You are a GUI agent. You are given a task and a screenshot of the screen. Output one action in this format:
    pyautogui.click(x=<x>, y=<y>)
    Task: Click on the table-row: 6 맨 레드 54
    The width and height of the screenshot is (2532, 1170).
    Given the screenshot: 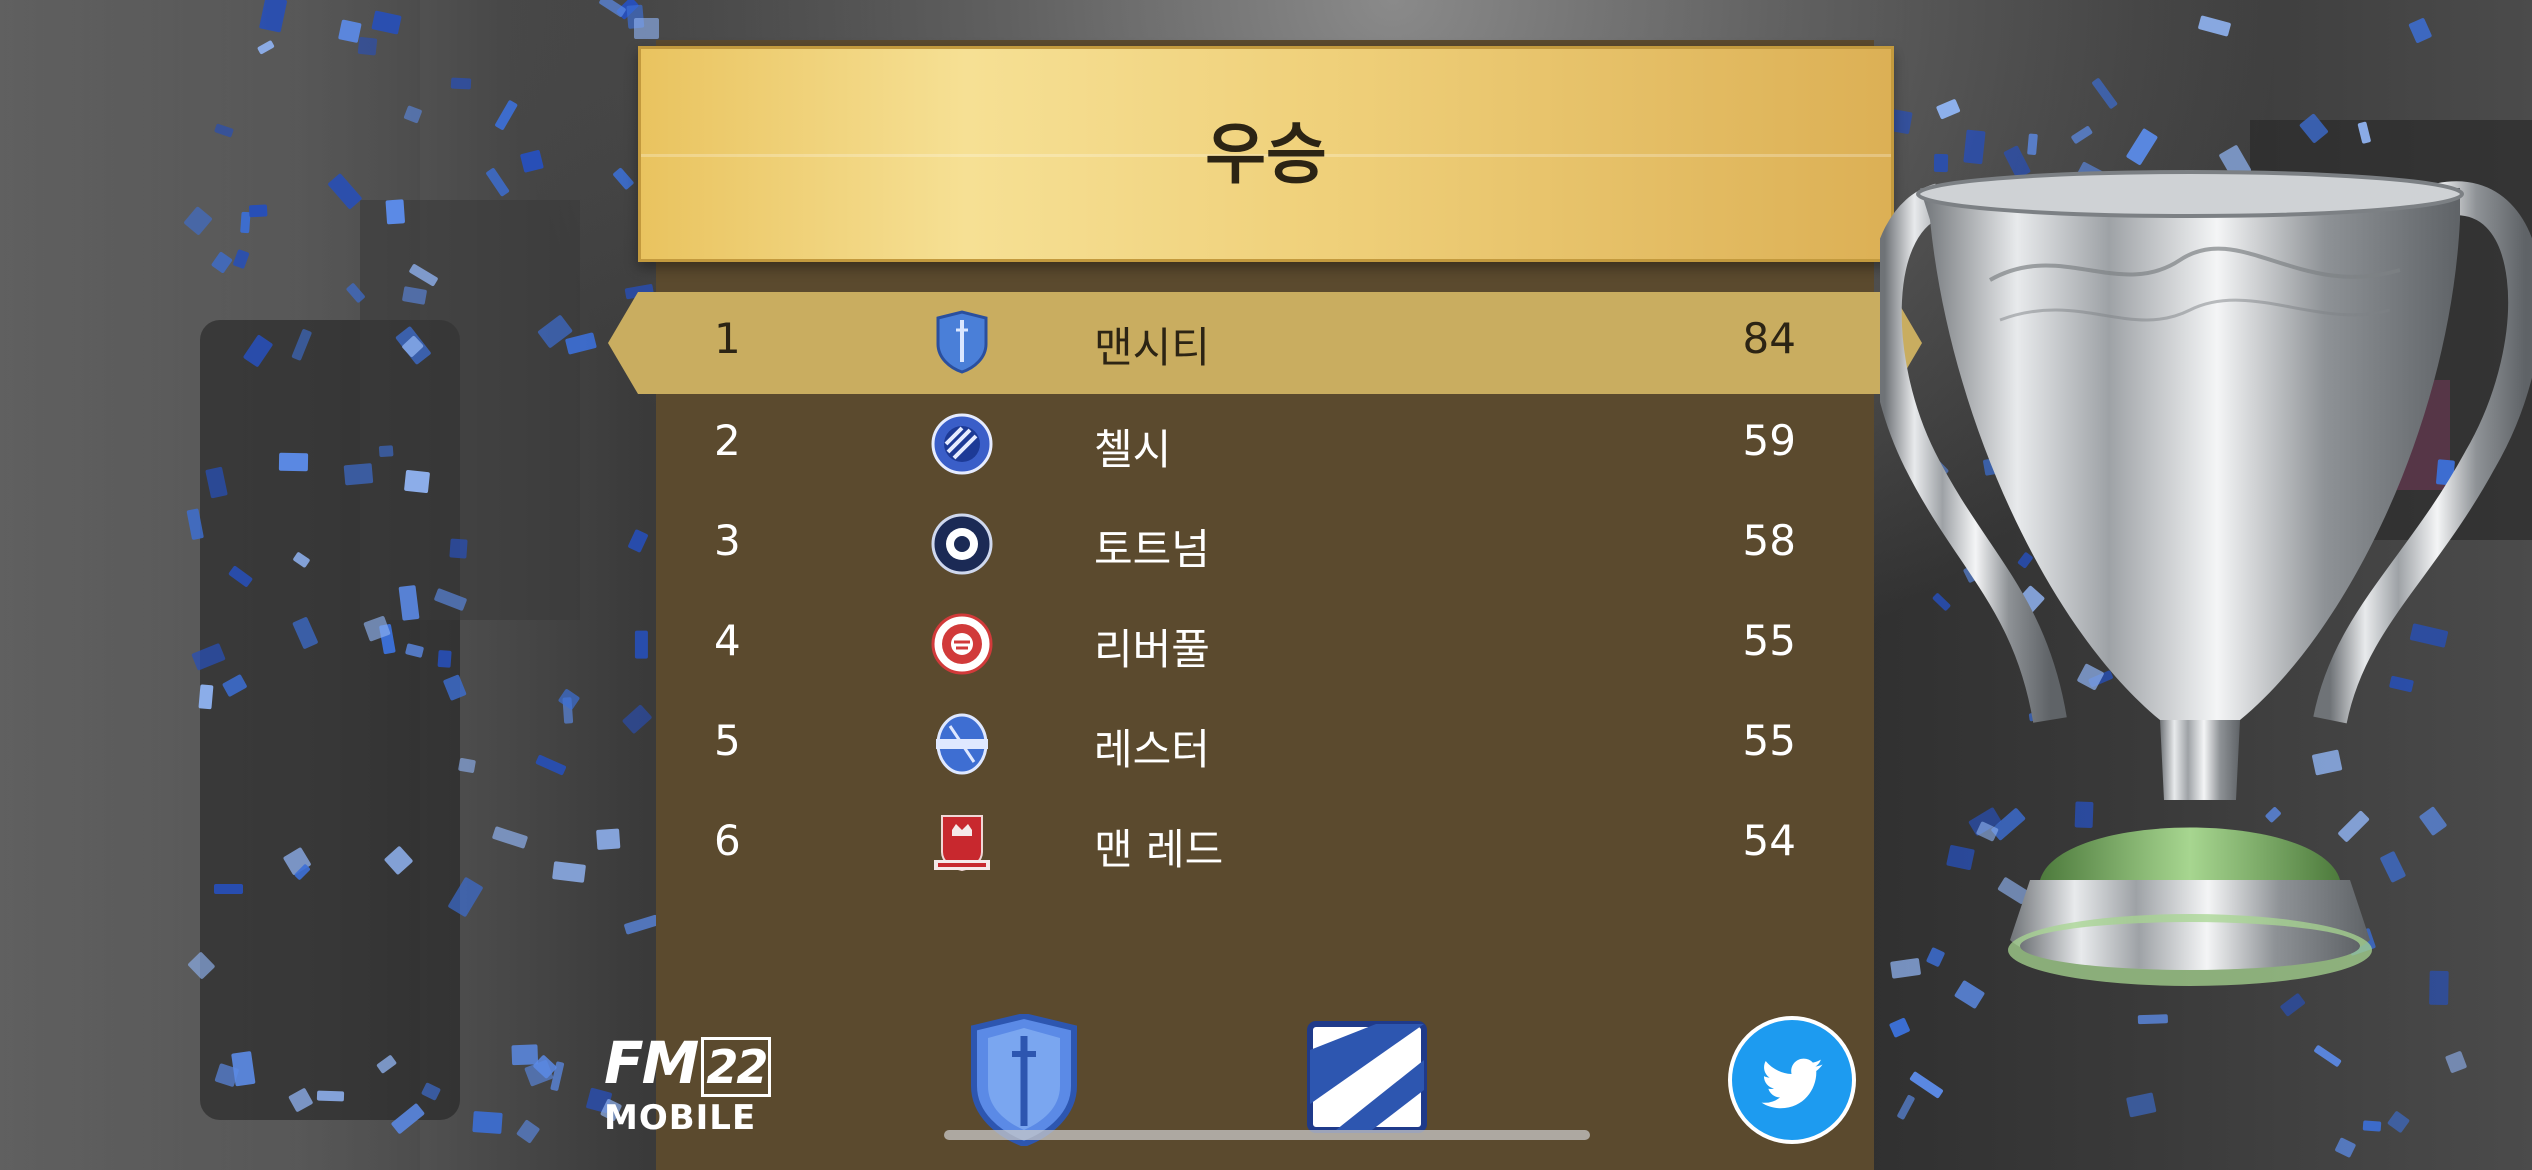 What is the action you would take?
    pyautogui.click(x=1265, y=844)
    